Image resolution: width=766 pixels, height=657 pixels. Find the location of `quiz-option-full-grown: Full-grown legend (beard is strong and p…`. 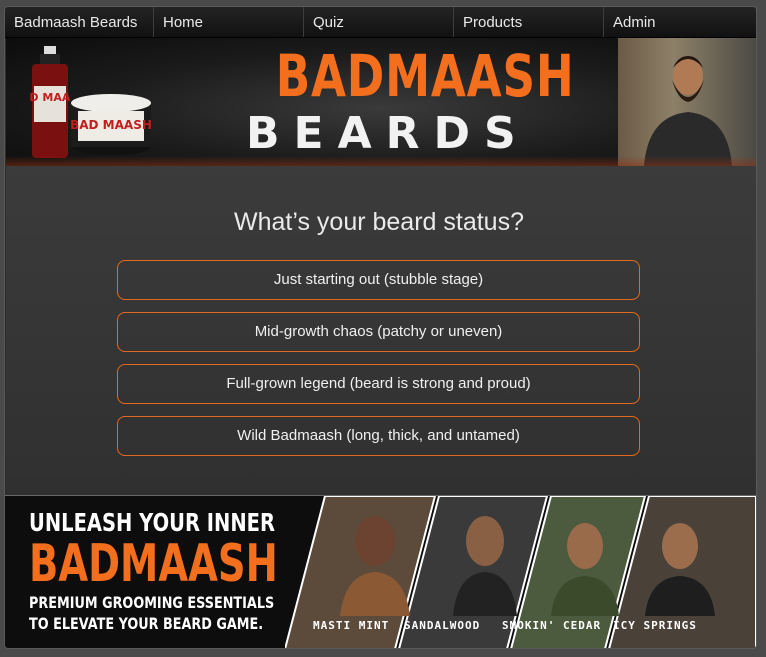

quiz-option-full-grown: Full-grown legend (beard is strong and p… is located at coordinates (378, 384).